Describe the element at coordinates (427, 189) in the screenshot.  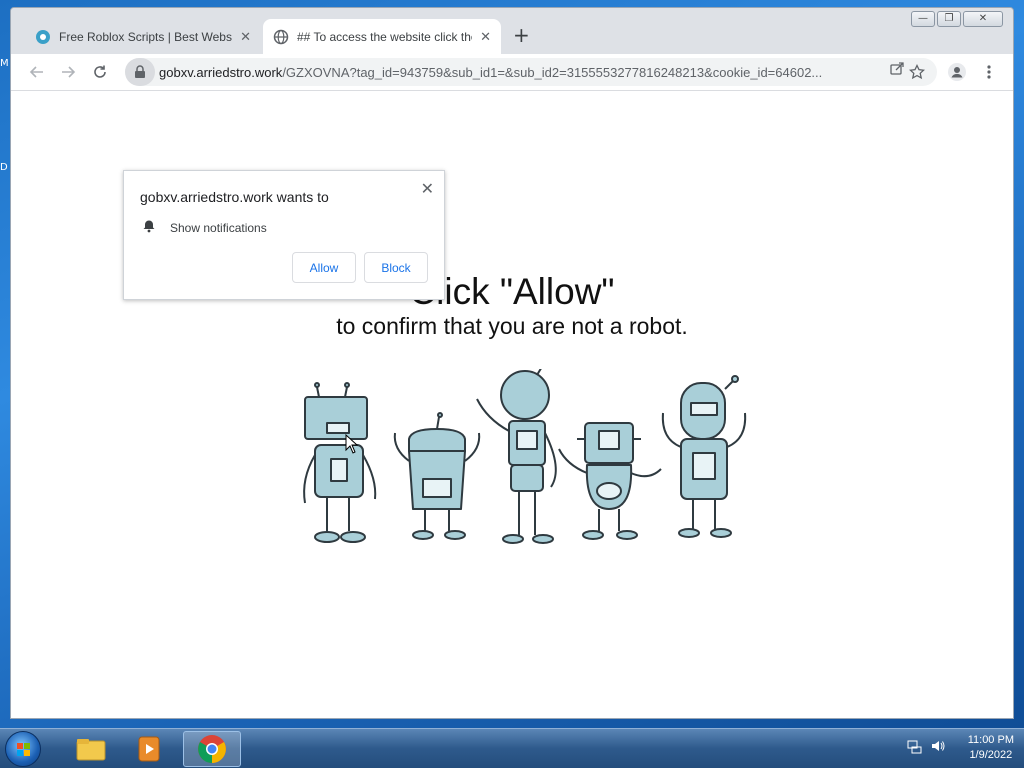
I see `popup-close-icon: ✕` at that location.